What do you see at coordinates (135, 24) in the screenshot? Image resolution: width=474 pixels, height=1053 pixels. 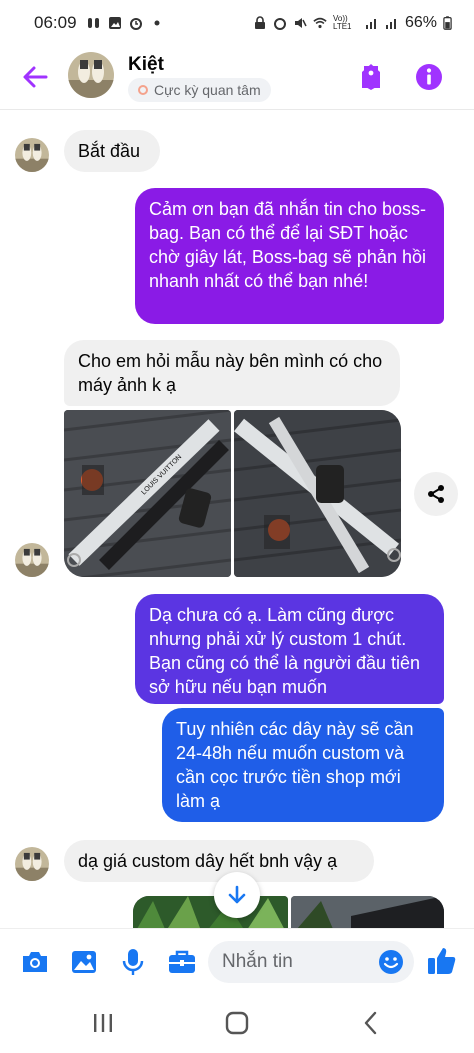 I see `alarm-icon` at bounding box center [135, 24].